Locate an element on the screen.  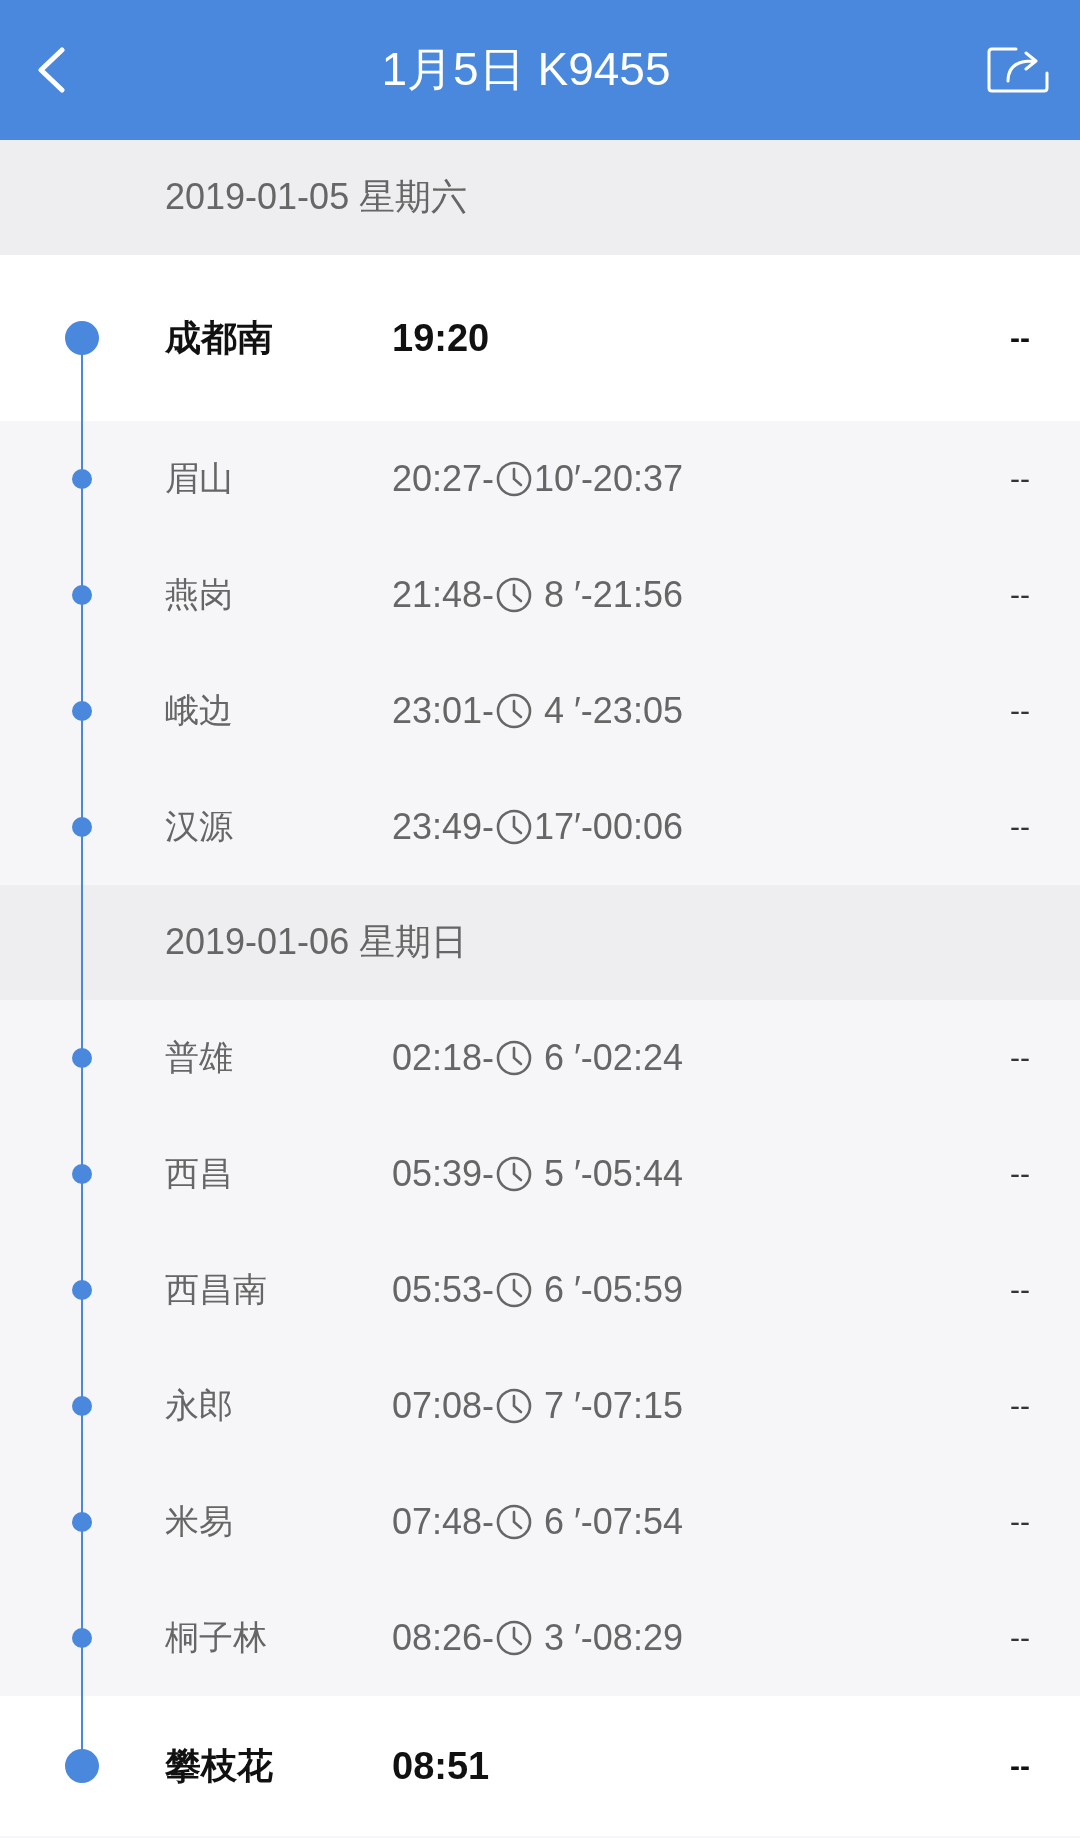
station-name: 桐子林 is located at coordinates (216, 1637).